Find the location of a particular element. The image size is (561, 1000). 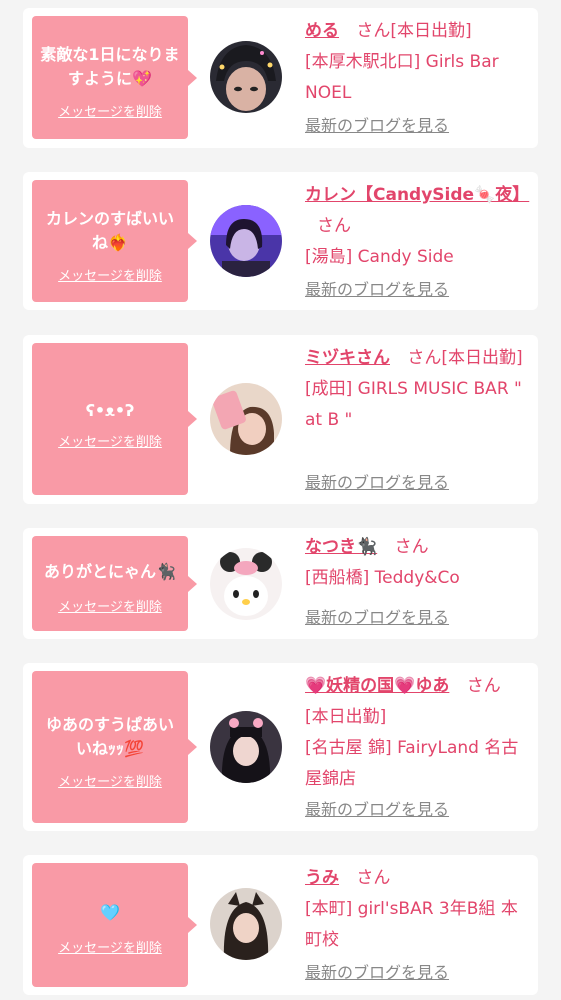

cast-info: める さん[本日出勤] [本厚木駅北口] Girls Bar NOEL is located at coordinates (418, 62).